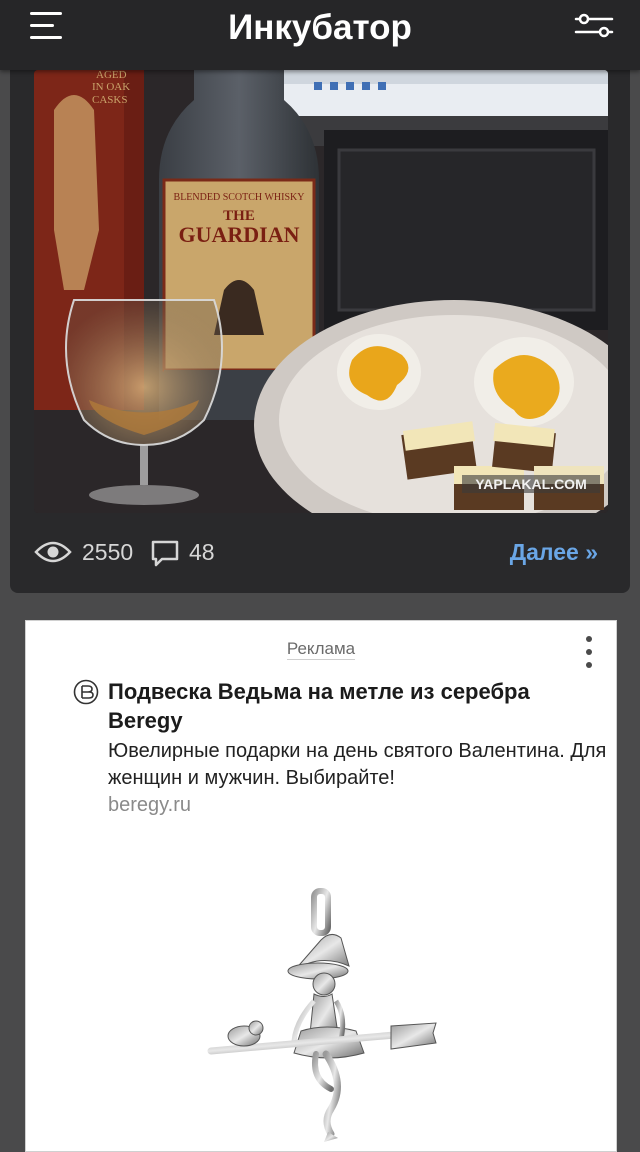 Image resolution: width=640 pixels, height=1152 pixels. Describe the element at coordinates (149, 805) in the screenshot. I see `ad-domain: beregy.ru` at that location.